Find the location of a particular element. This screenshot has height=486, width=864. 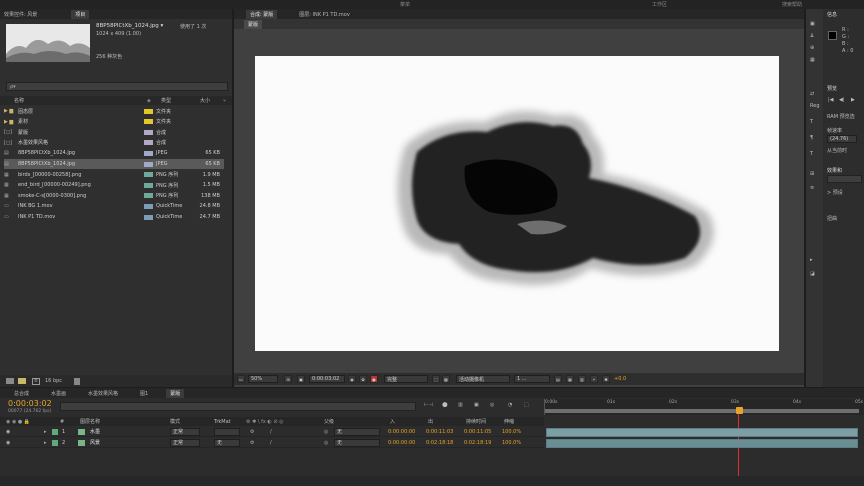

timeline-tool-5: ◎ is located at coordinates (492, 405).